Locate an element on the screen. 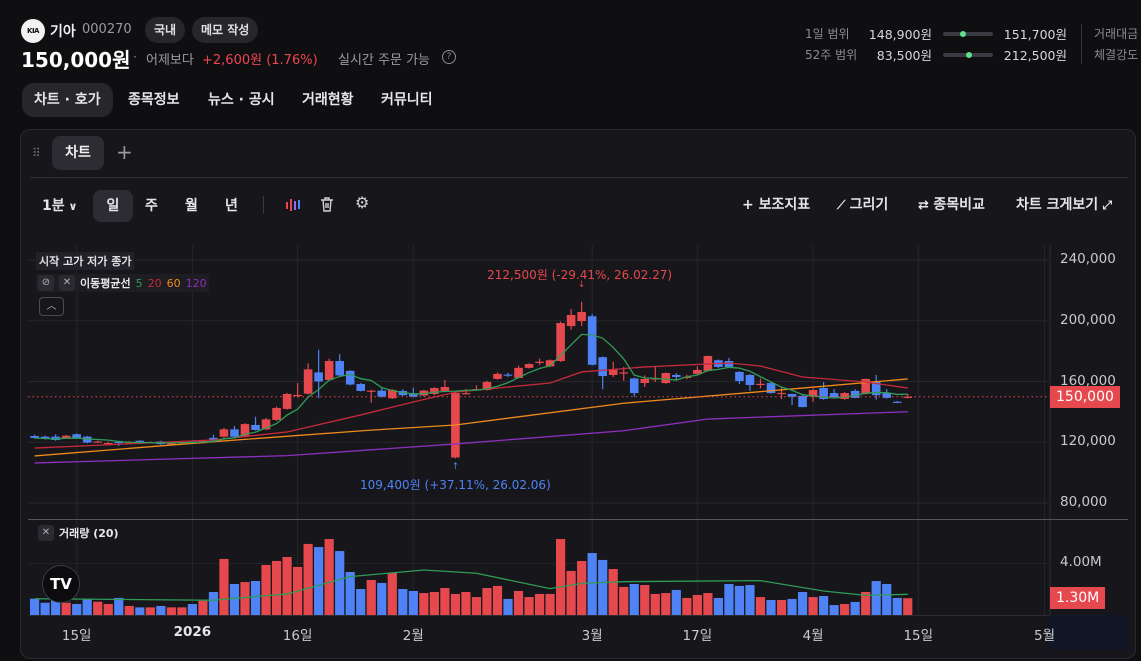 The height and width of the screenshot is (661, 1141). ma20-label: 20 is located at coordinates (154, 283).